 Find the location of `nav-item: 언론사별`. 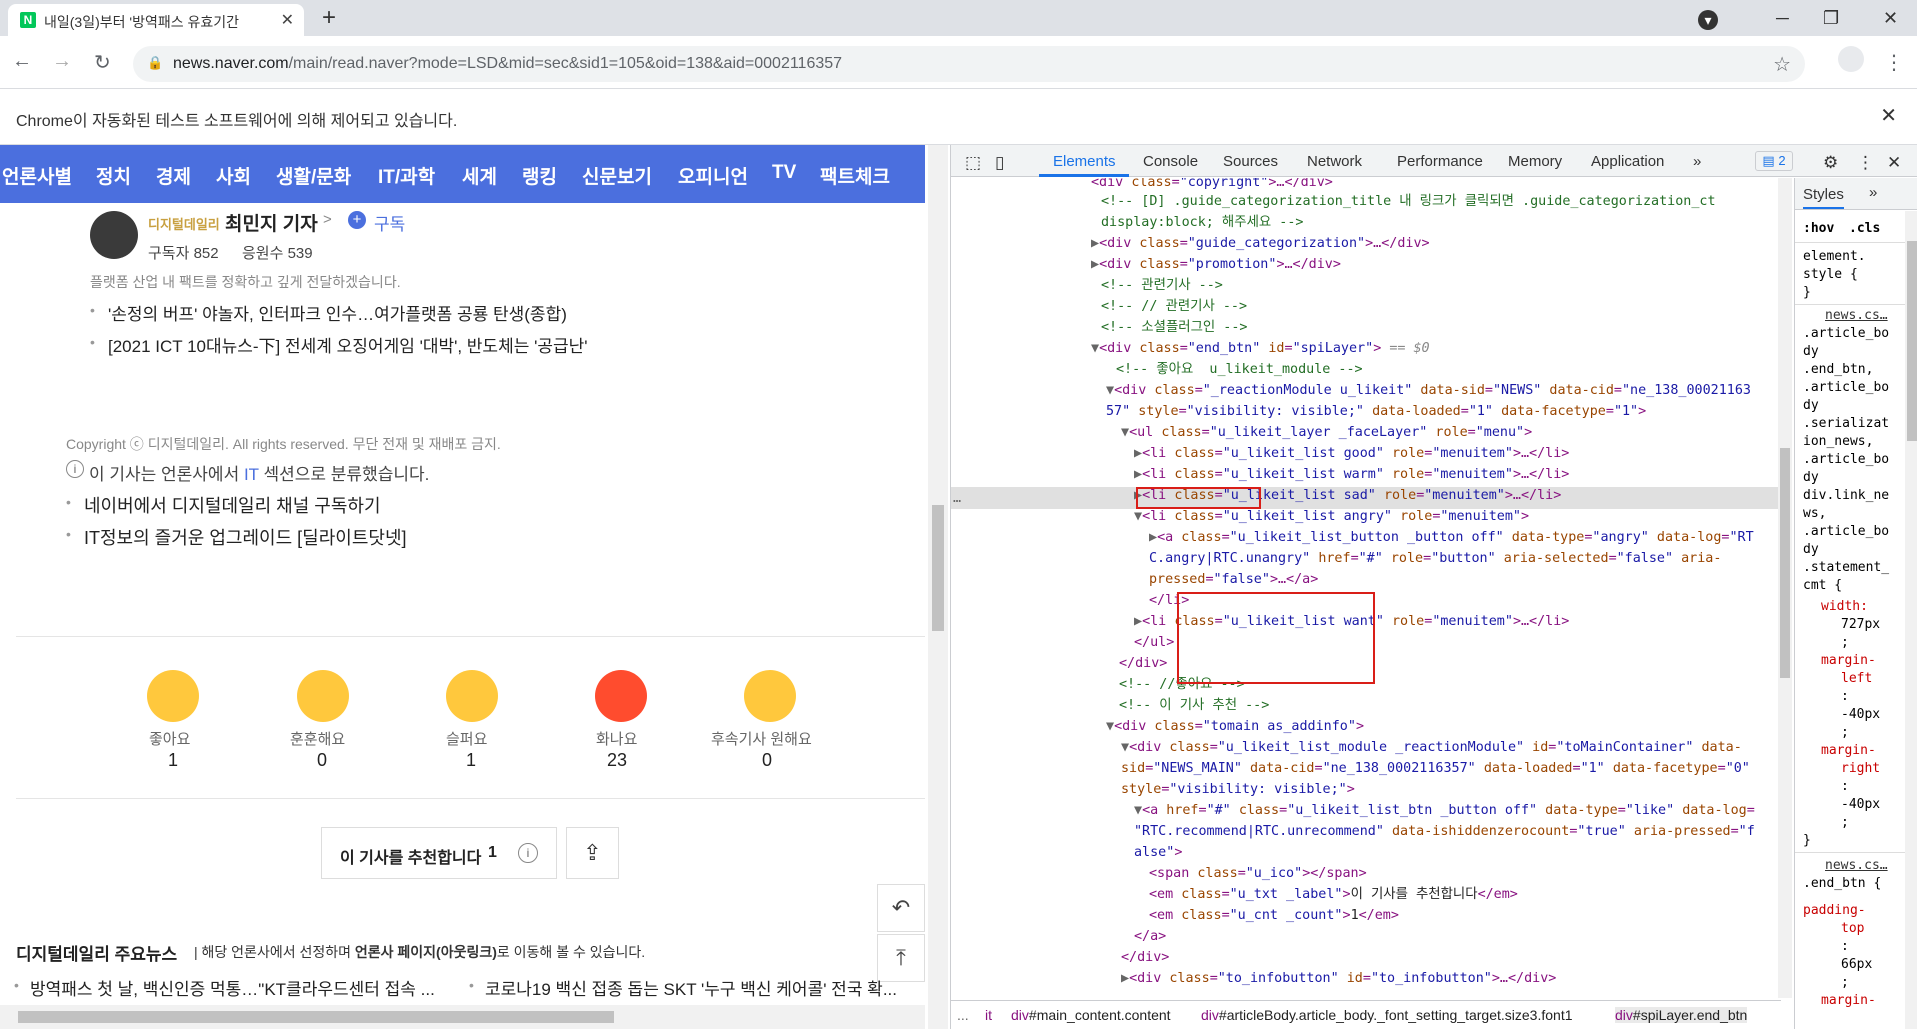

nav-item: 언론사별 is located at coordinates (37, 175).